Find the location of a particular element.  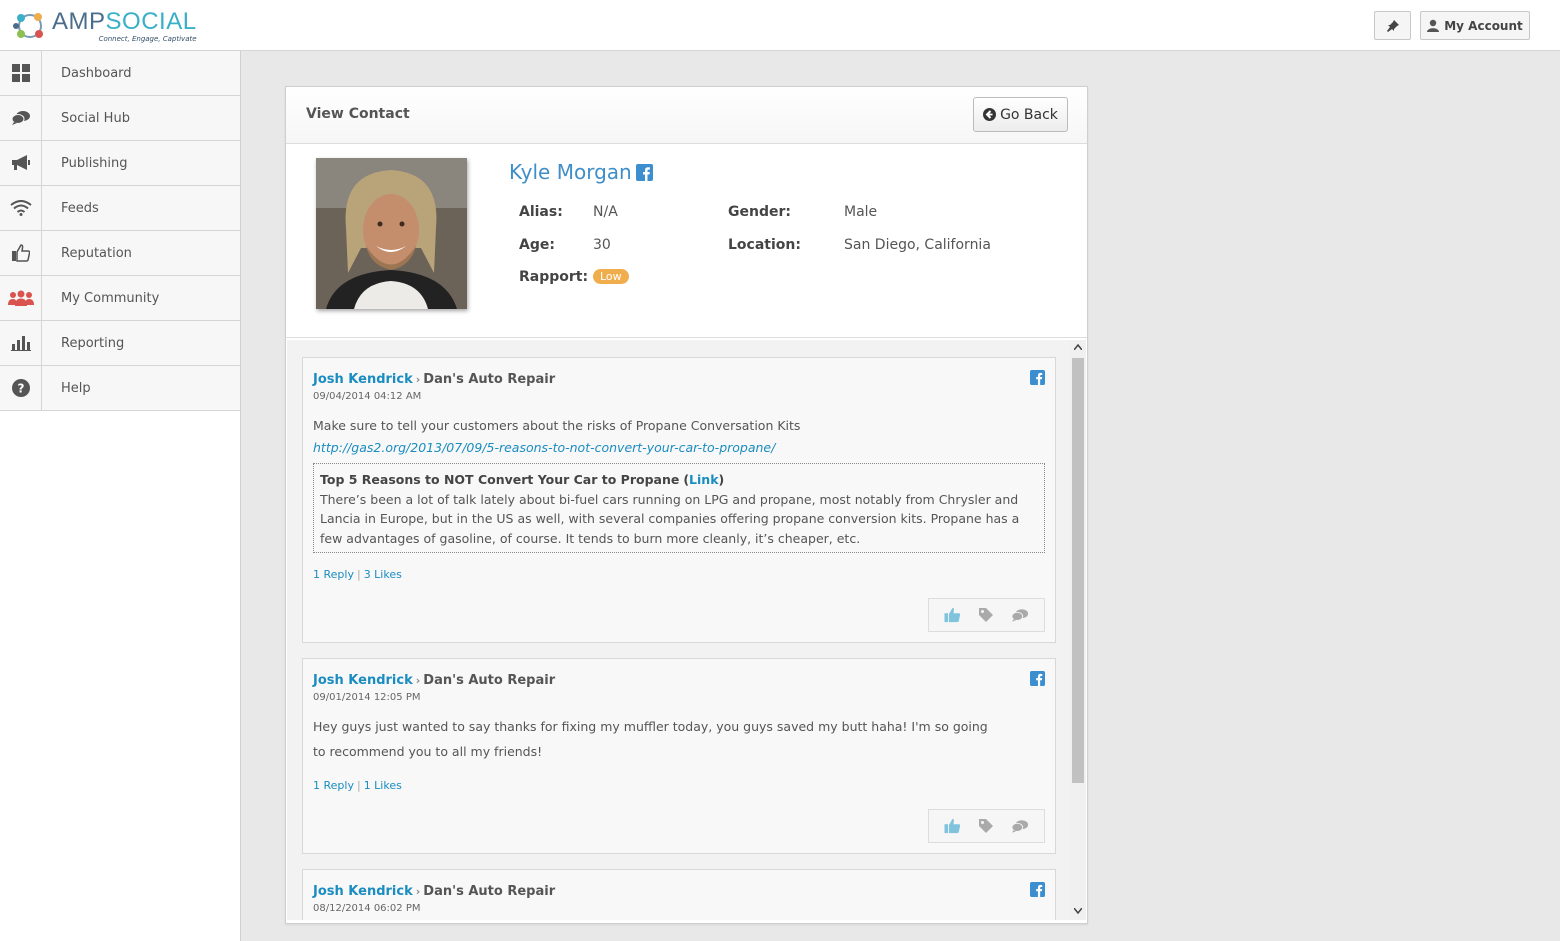

pin-button is located at coordinates (1392, 25).